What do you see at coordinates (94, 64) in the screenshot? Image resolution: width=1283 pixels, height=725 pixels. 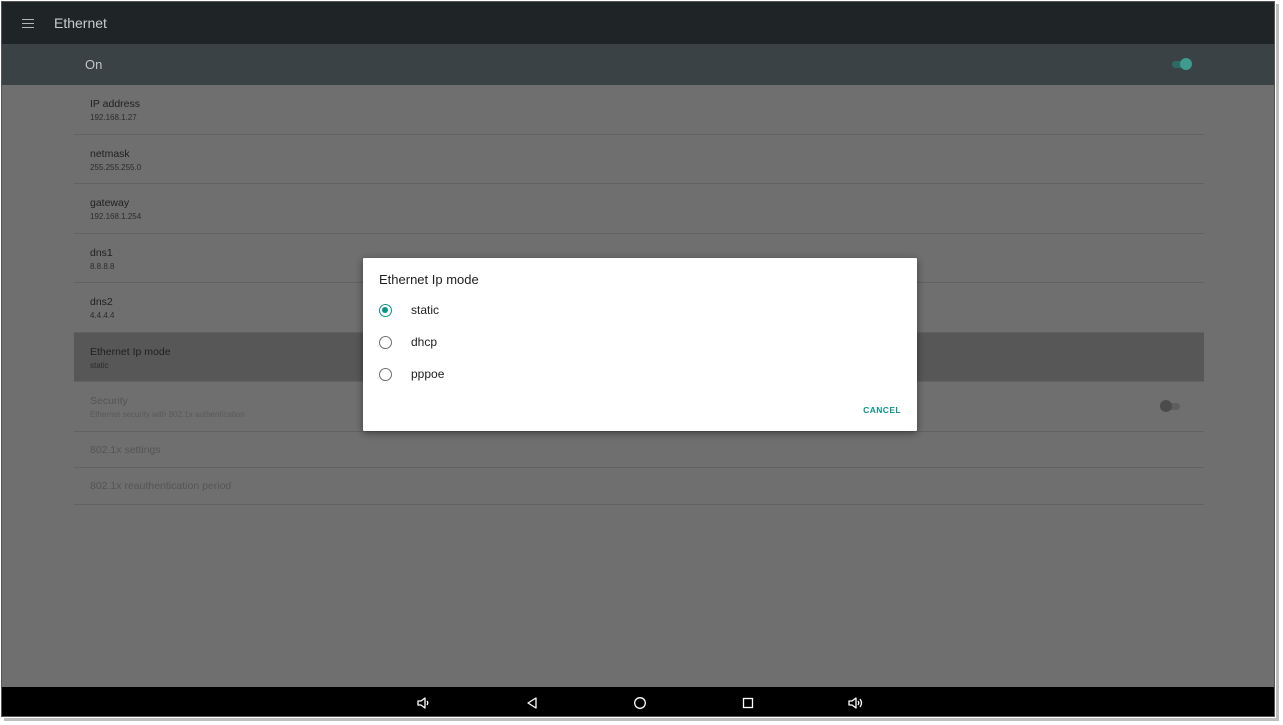 I see `switch-bar-label: On` at bounding box center [94, 64].